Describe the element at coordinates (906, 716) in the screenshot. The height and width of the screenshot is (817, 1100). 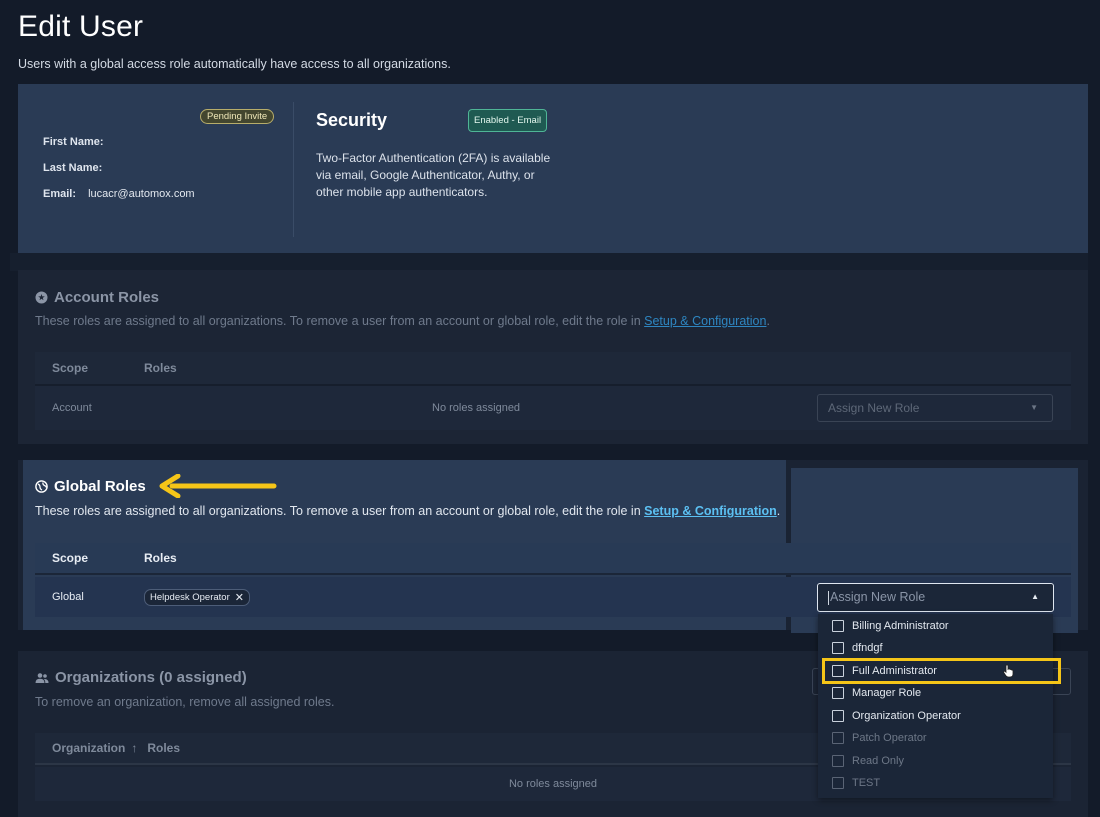
I see `role-option-label: Organization Operator` at that location.